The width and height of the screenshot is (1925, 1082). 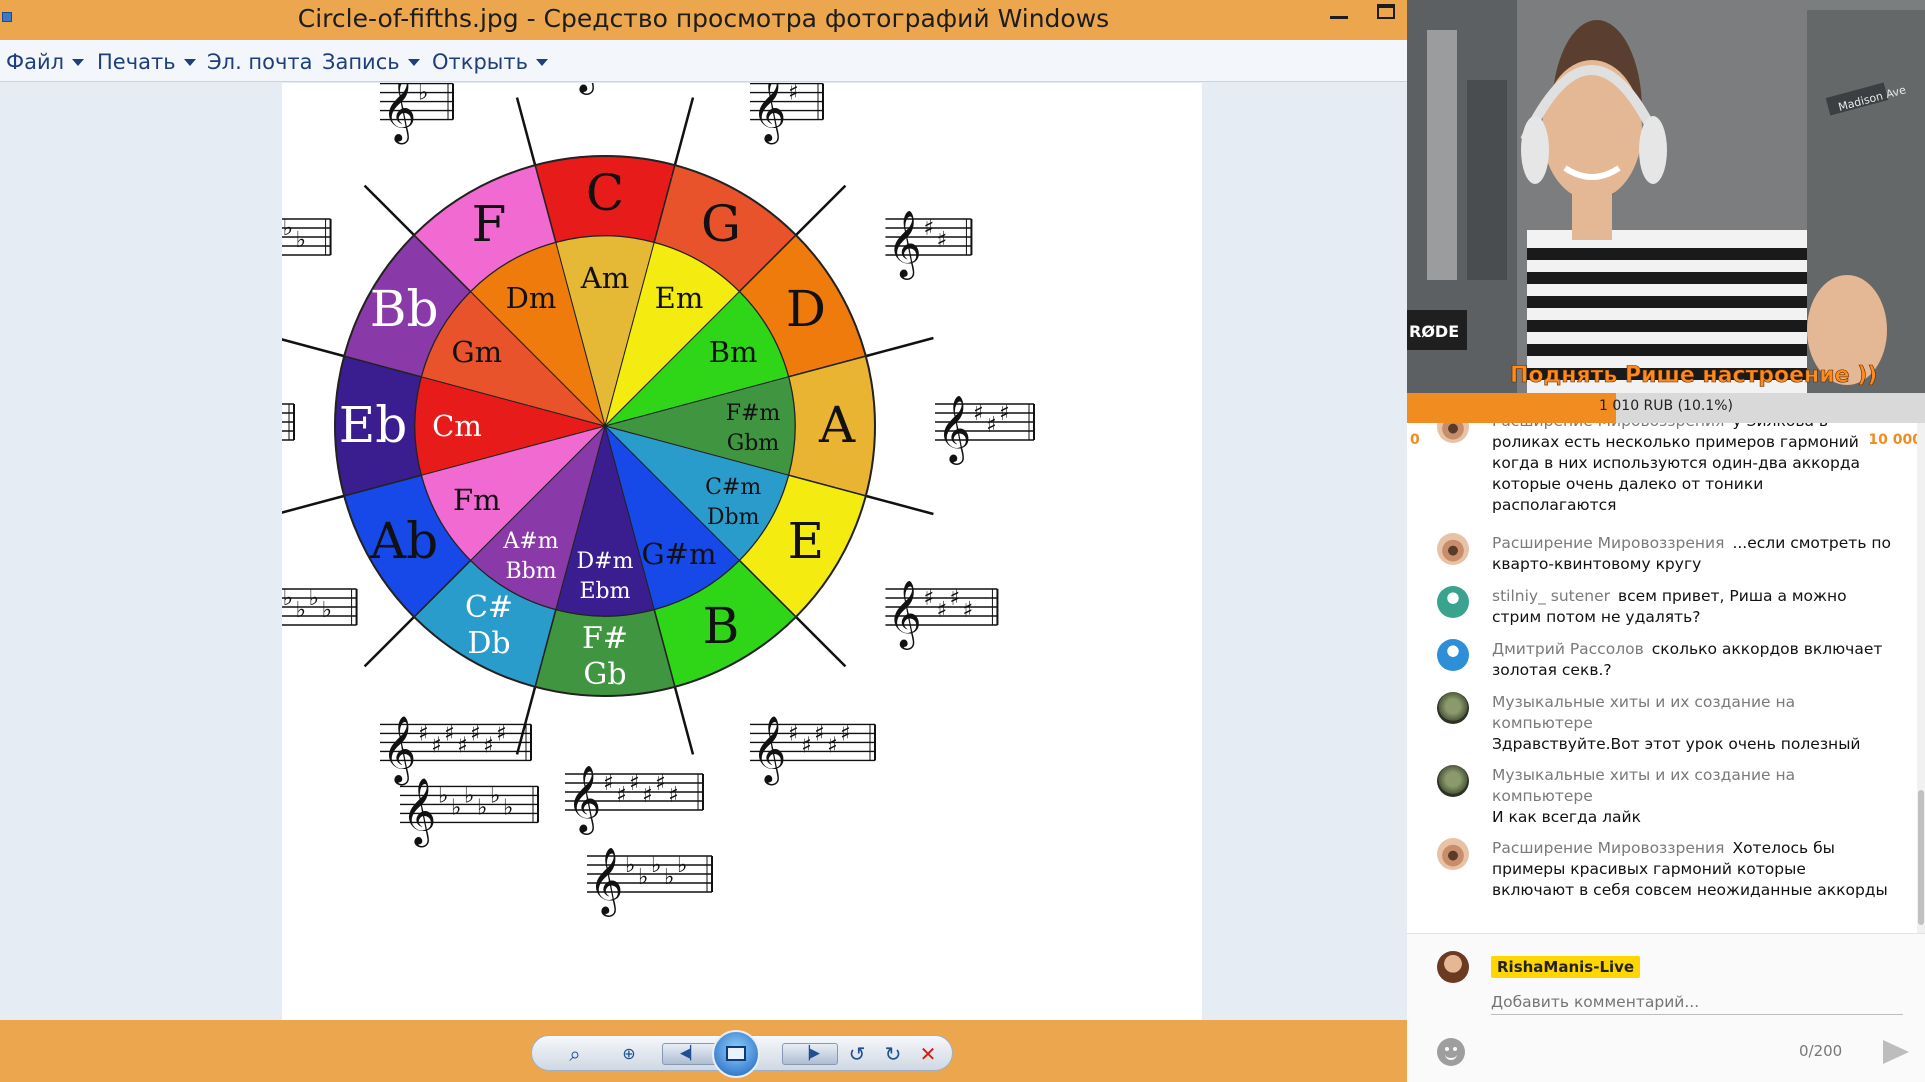 I want to click on menu-print: Печать, so click(x=146, y=62).